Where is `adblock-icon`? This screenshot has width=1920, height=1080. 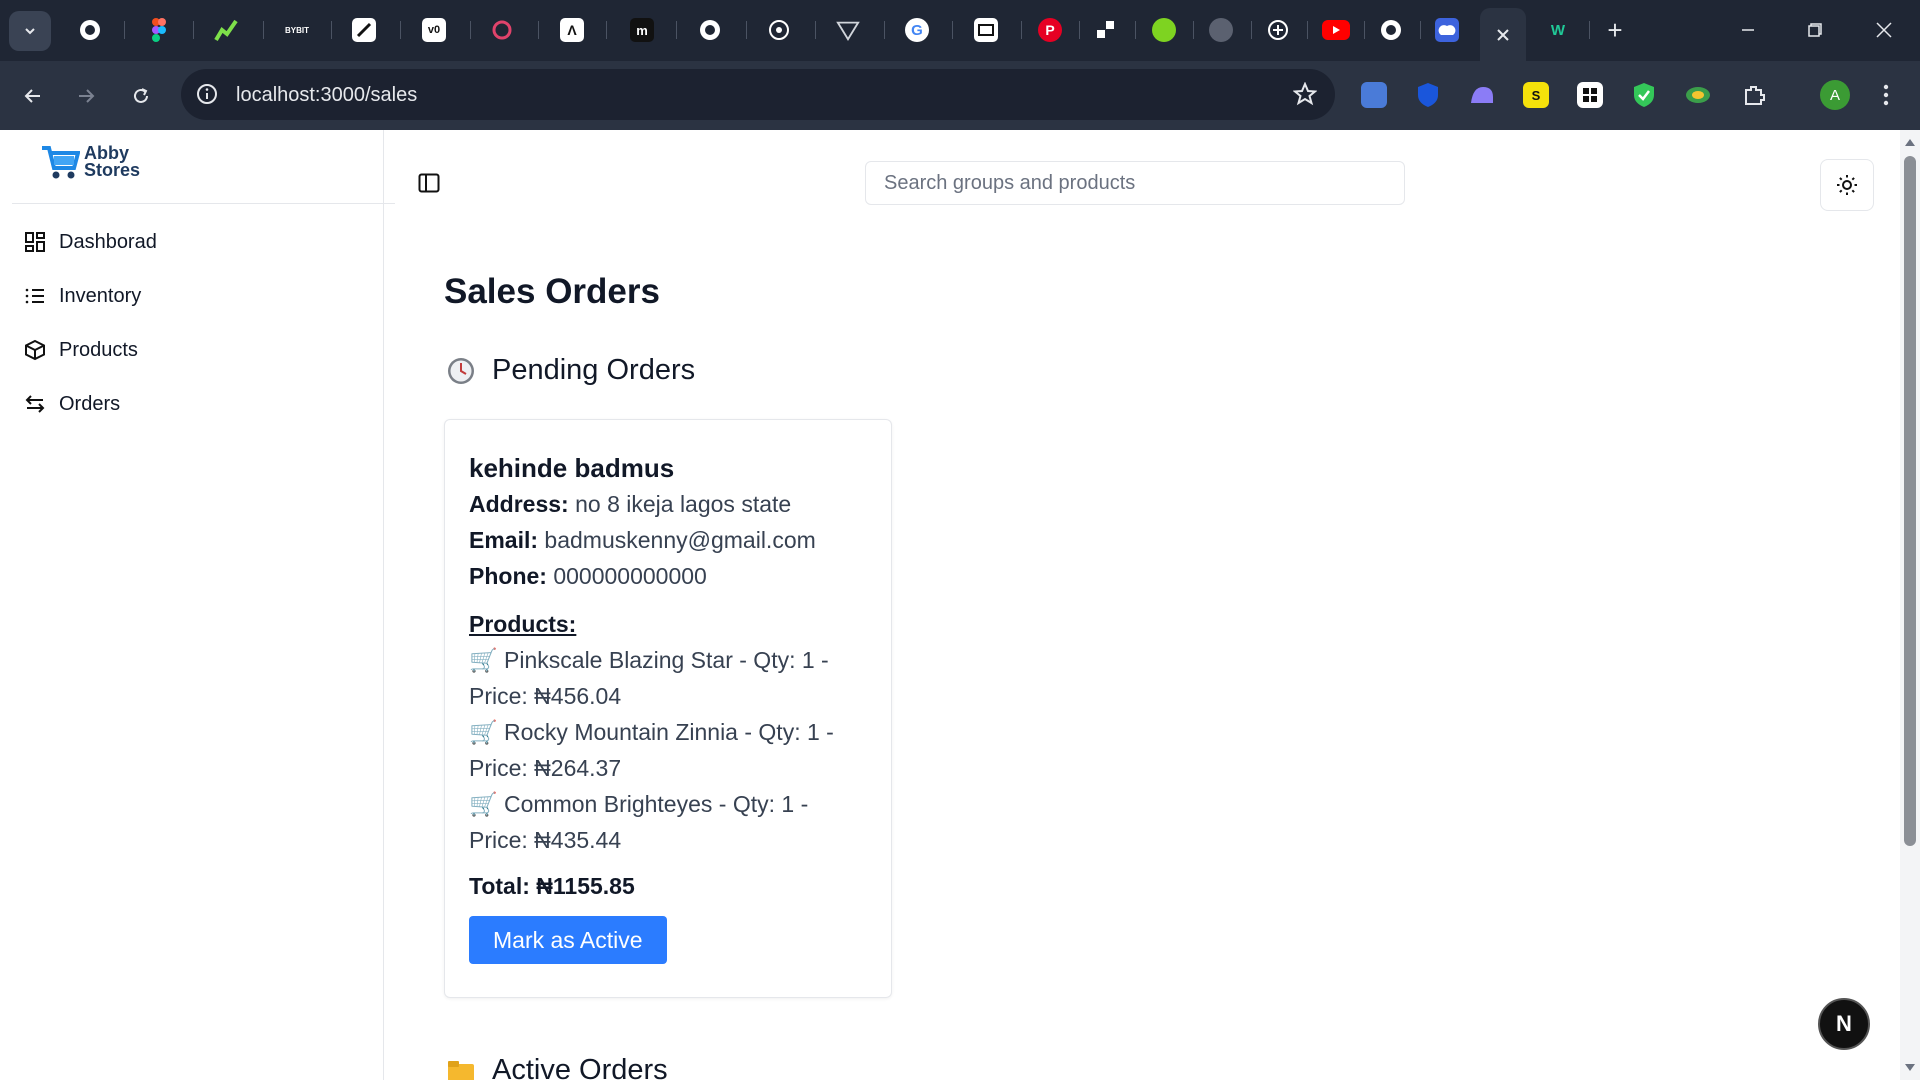
adblock-icon is located at coordinates (1644, 95).